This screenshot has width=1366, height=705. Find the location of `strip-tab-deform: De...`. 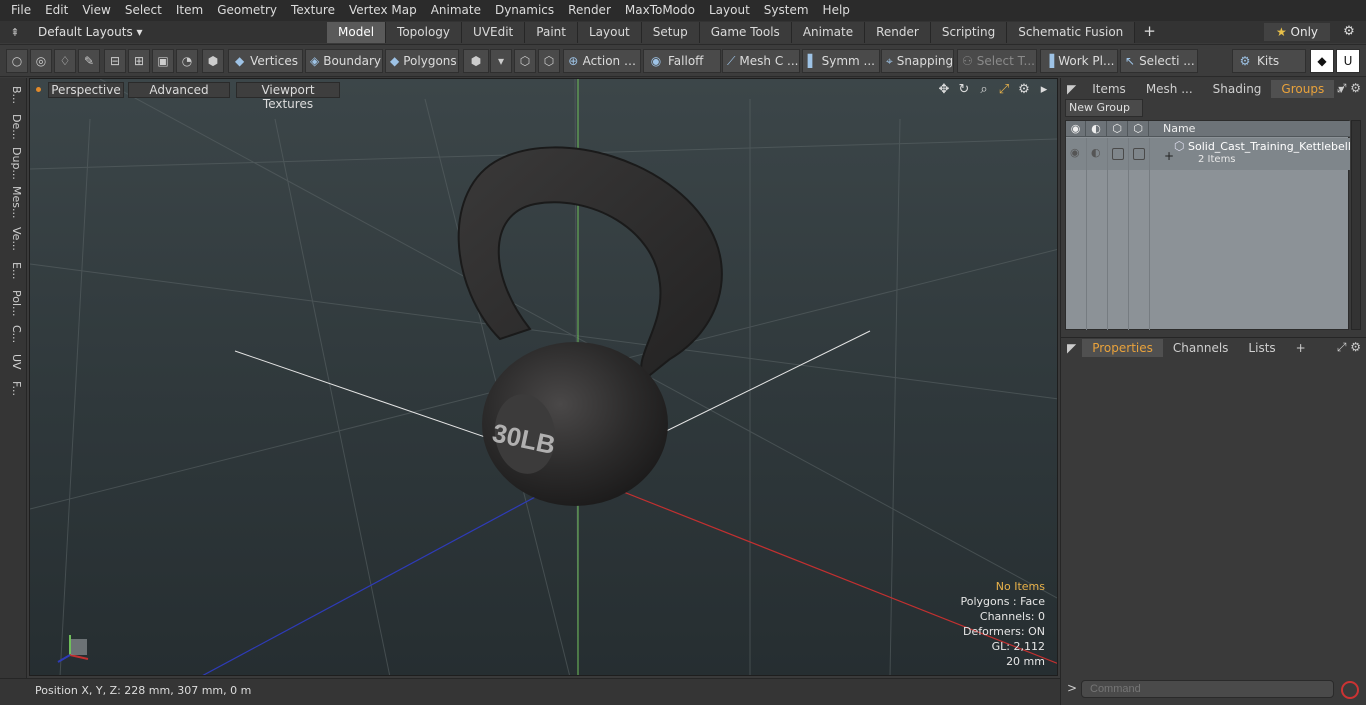

strip-tab-deform: De... is located at coordinates (13, 127).